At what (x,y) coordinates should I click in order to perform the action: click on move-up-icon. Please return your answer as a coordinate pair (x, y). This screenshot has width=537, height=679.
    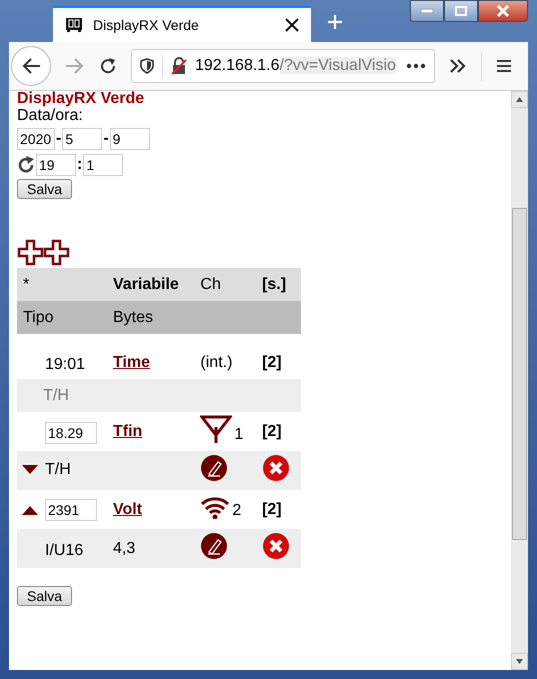
    Looking at the image, I should click on (30, 510).